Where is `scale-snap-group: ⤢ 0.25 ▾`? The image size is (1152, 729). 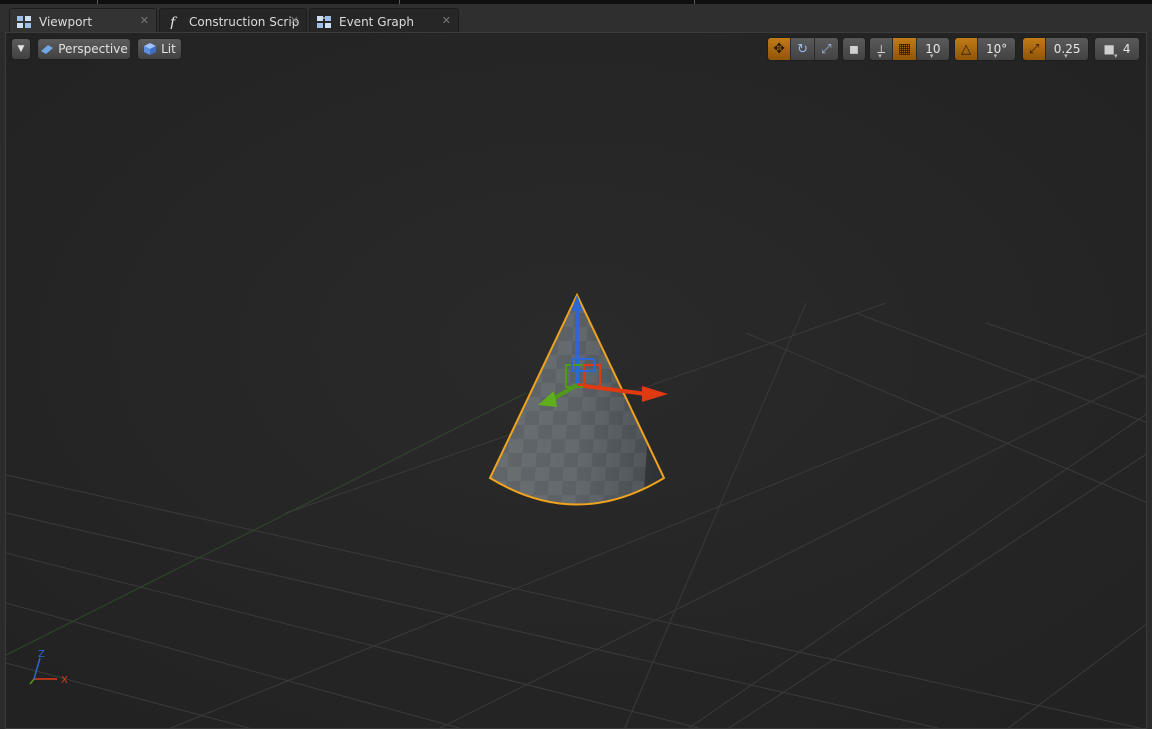 scale-snap-group: ⤢ 0.25 ▾ is located at coordinates (1055, 49).